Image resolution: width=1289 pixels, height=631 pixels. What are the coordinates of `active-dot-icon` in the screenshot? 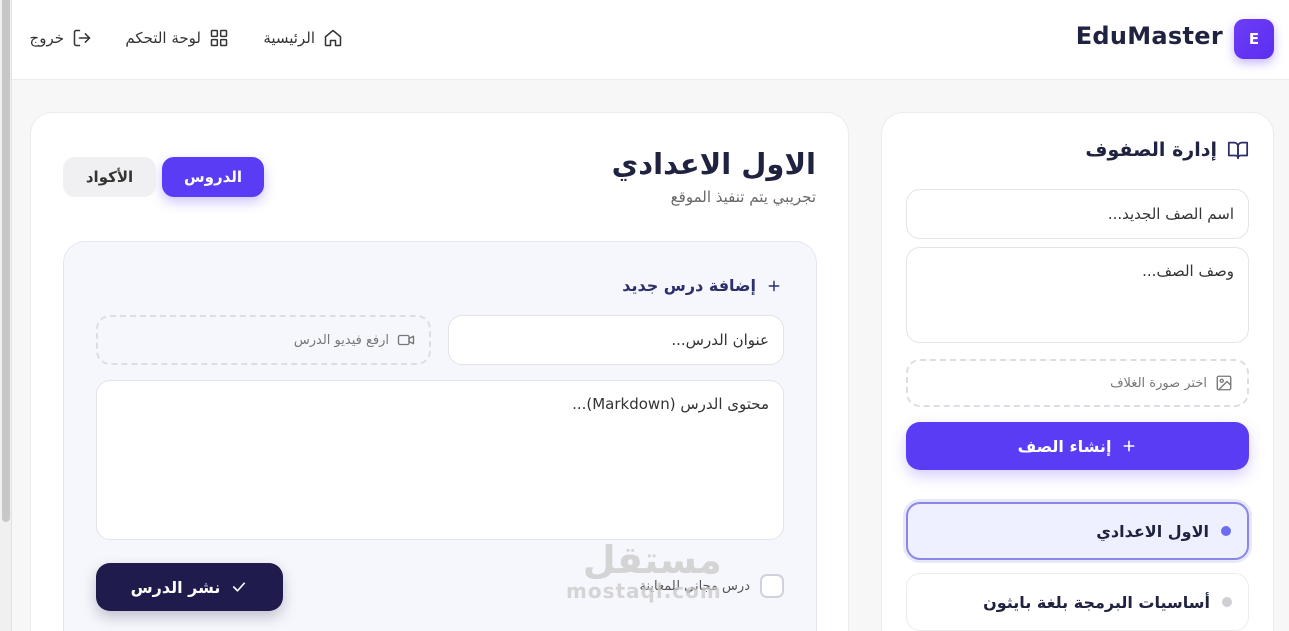 It's located at (1226, 531).